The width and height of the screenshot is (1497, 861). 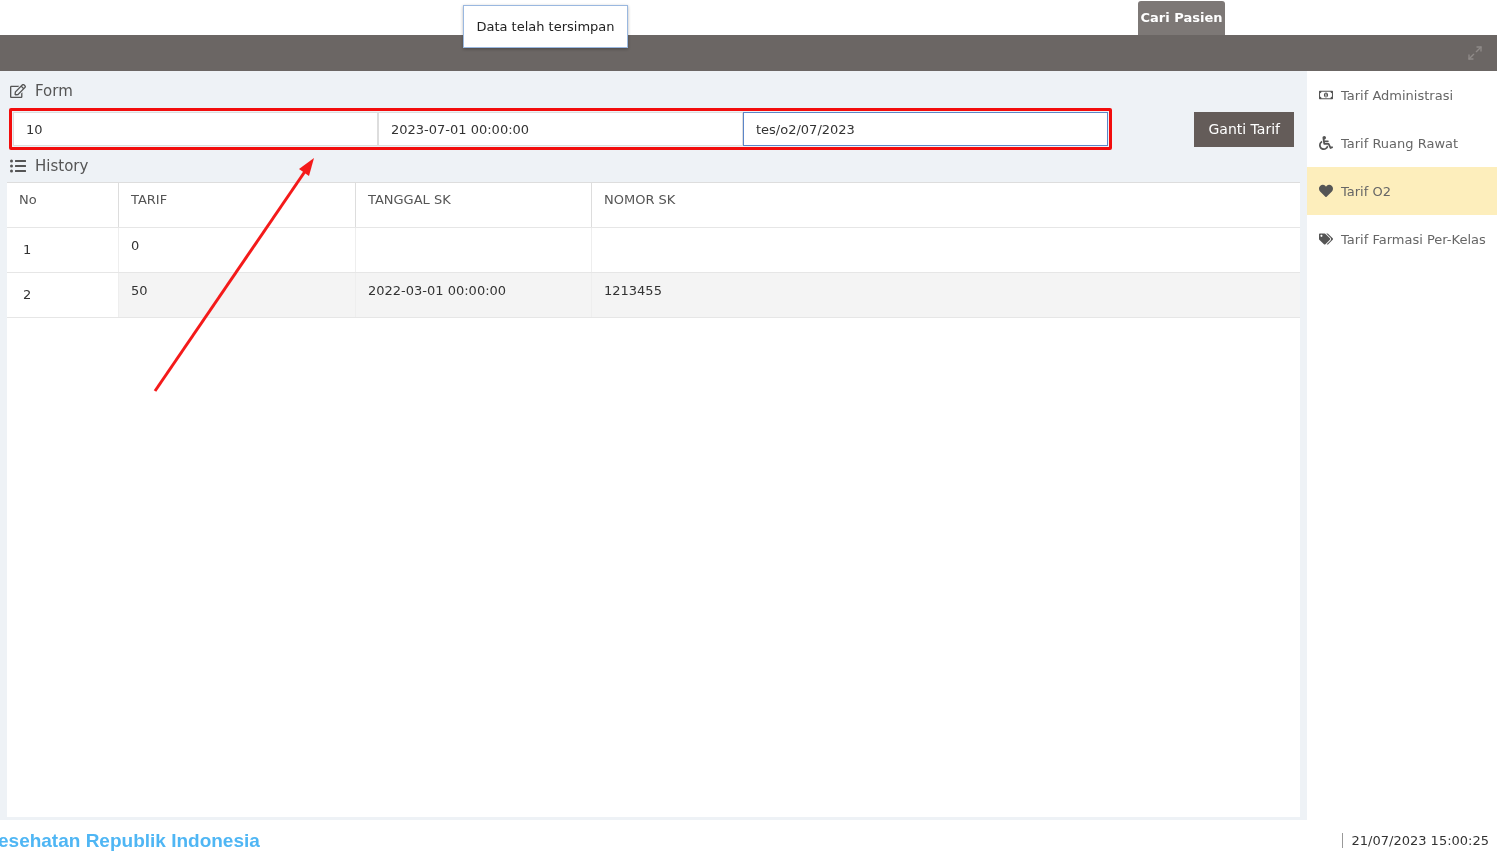 I want to click on expand-icon, so click(x=1475, y=53).